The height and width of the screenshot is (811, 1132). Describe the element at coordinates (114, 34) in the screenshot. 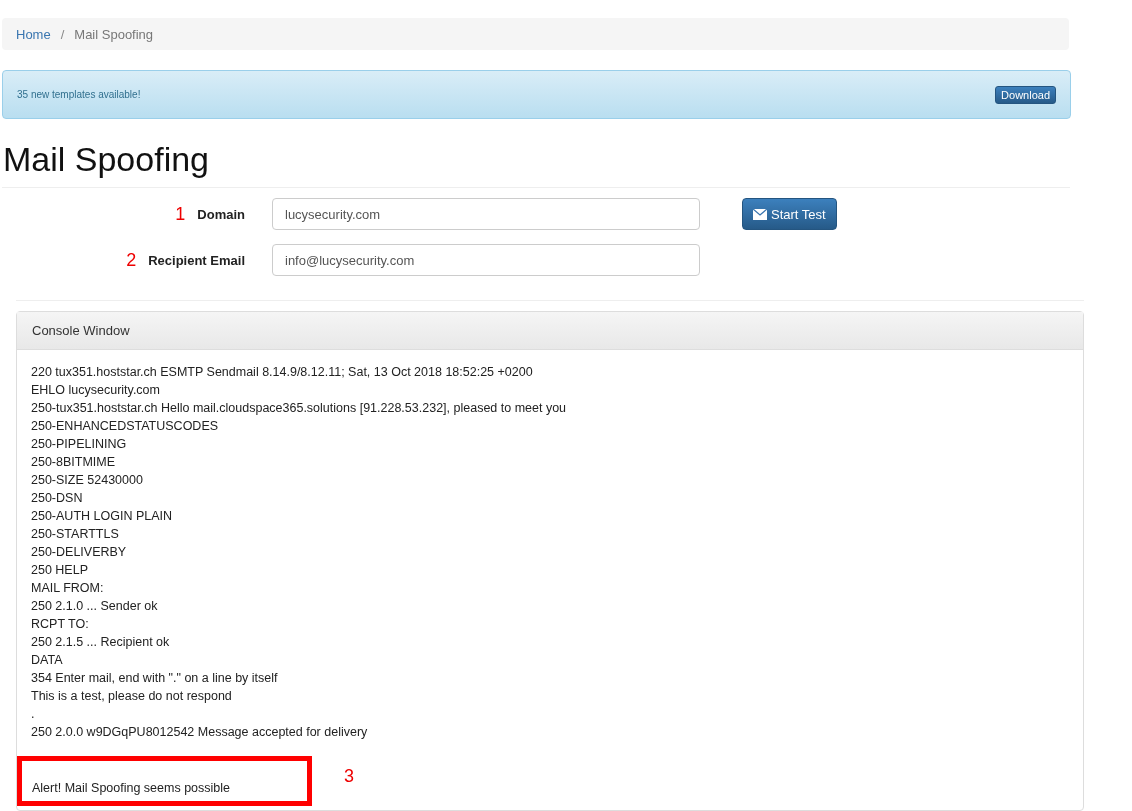

I see `breadcrumb-current: Mail Spoofing` at that location.